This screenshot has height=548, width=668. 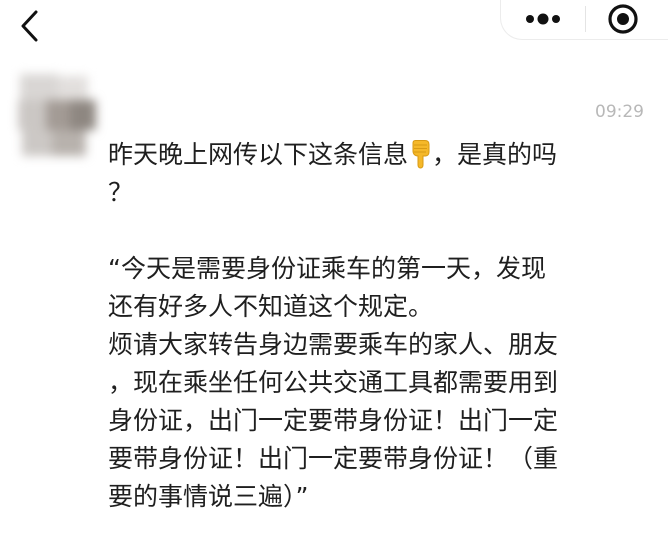 What do you see at coordinates (333, 382) in the screenshot?
I see `quote-line: ，现在乘坐任何公共交通工具都需要用到` at bounding box center [333, 382].